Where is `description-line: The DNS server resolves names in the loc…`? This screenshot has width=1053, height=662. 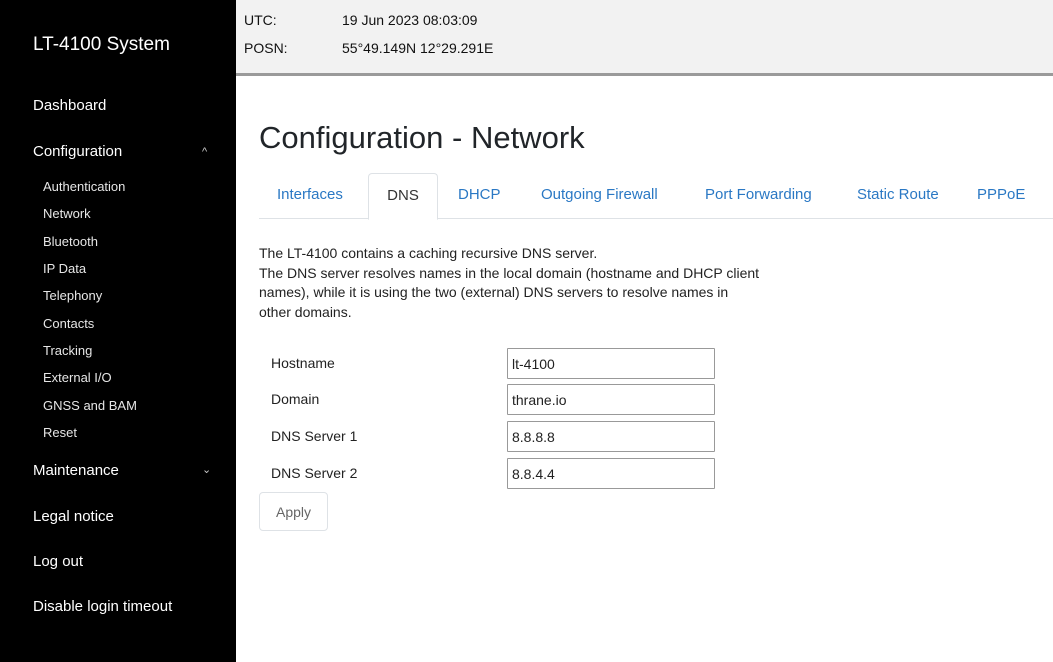 description-line: The DNS server resolves names in the loc… is located at coordinates (509, 272).